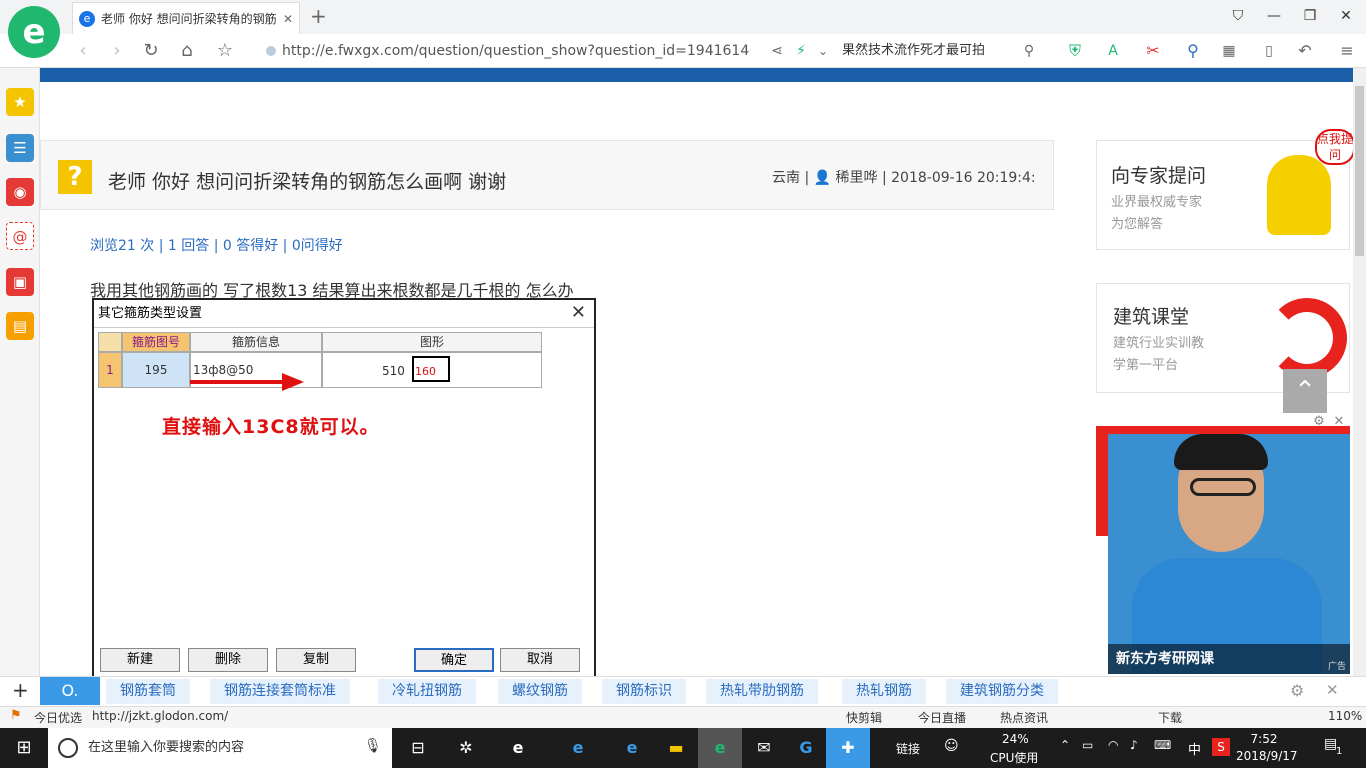 This screenshot has height=768, width=1366. What do you see at coordinates (1029, 51) in the screenshot?
I see `search-icon: ⚲` at bounding box center [1029, 51].